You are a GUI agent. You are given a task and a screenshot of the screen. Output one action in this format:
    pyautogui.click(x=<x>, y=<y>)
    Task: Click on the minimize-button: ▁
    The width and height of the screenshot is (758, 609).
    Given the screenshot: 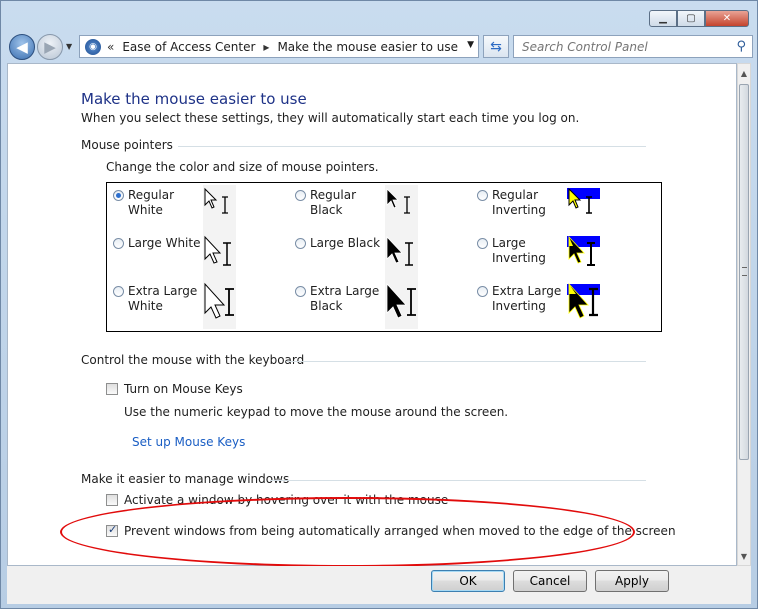 What is the action you would take?
    pyautogui.click(x=663, y=18)
    